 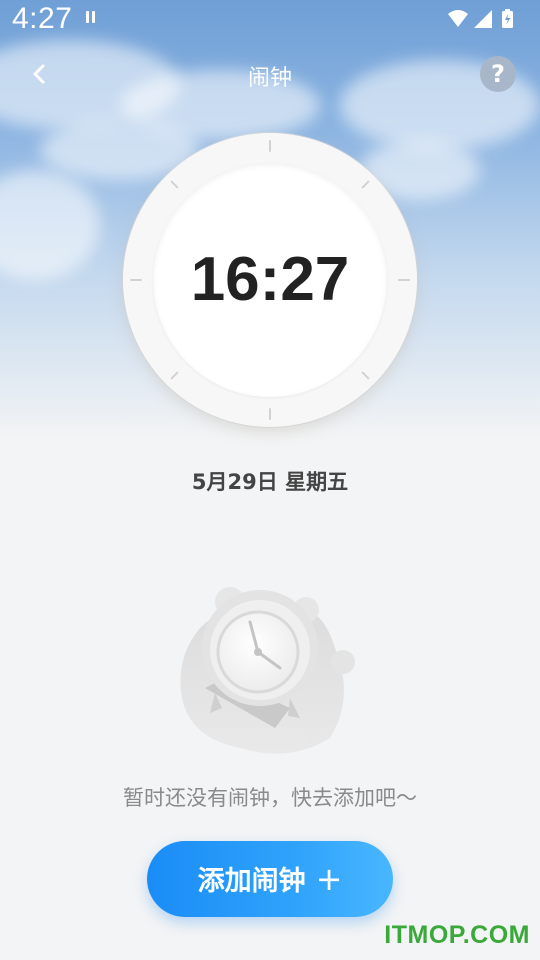 I want to click on watermark: ITMOP.COM, so click(x=457, y=935).